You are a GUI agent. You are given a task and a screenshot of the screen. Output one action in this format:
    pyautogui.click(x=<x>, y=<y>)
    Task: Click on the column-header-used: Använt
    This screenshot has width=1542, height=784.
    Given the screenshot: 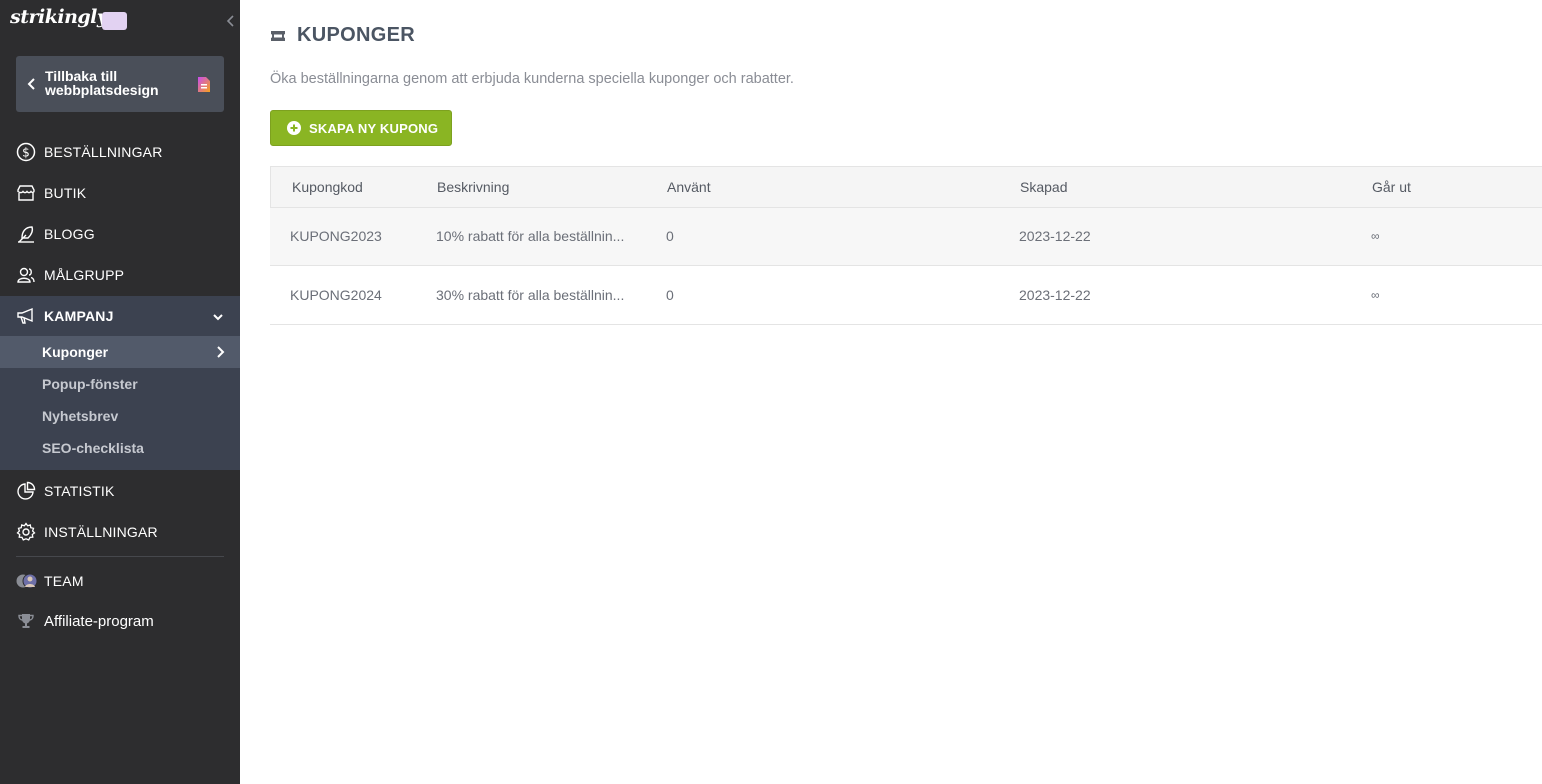 What is the action you would take?
    pyautogui.click(x=689, y=187)
    